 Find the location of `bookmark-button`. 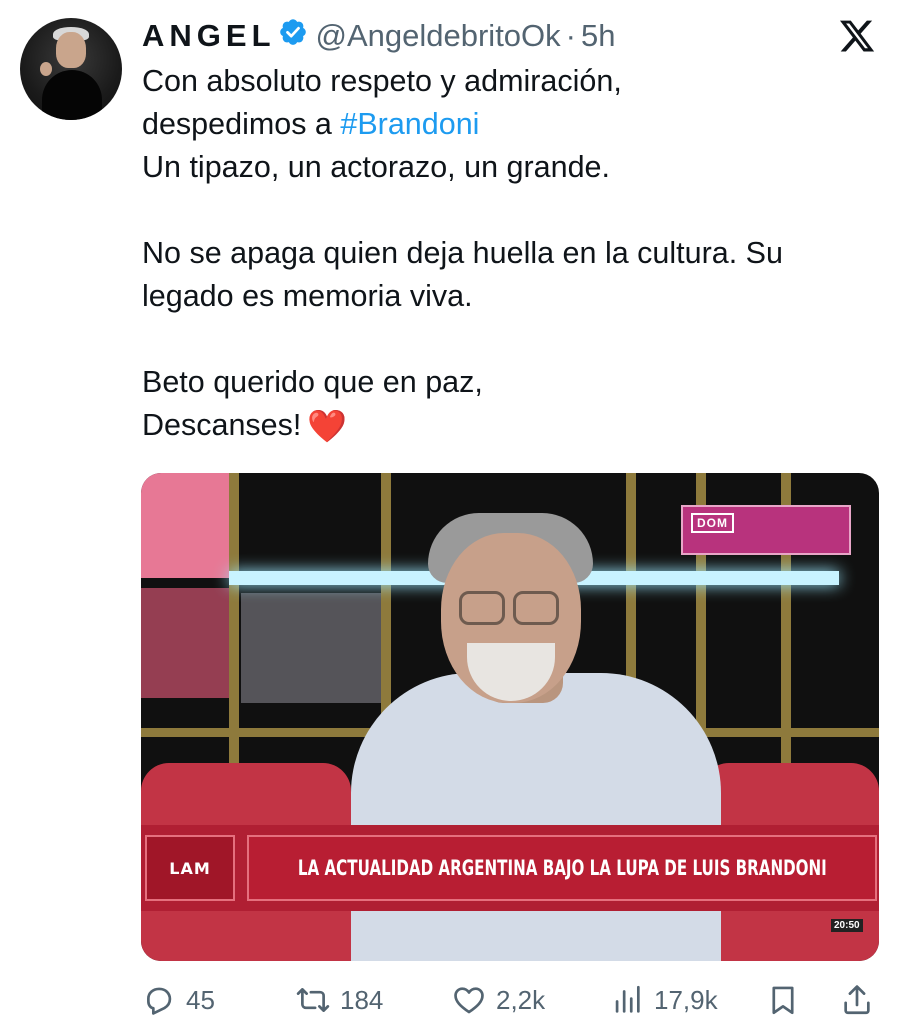

bookmark-button is located at coordinates (783, 1000).